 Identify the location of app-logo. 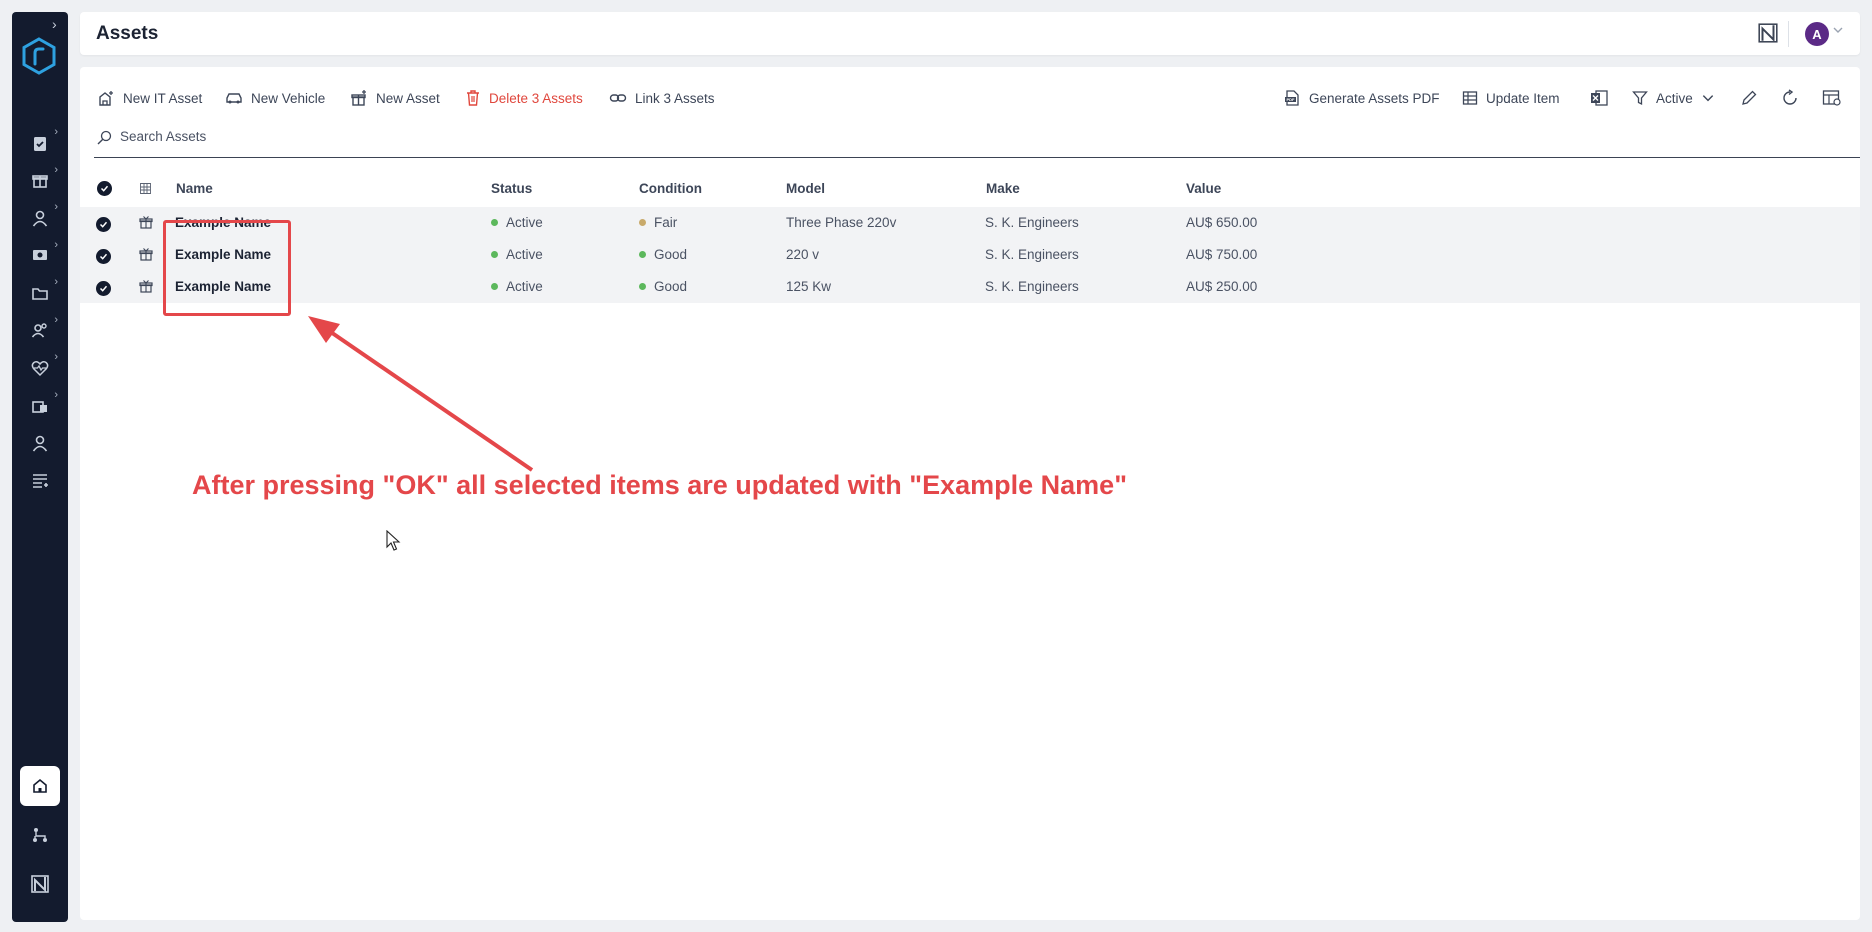
(39, 56).